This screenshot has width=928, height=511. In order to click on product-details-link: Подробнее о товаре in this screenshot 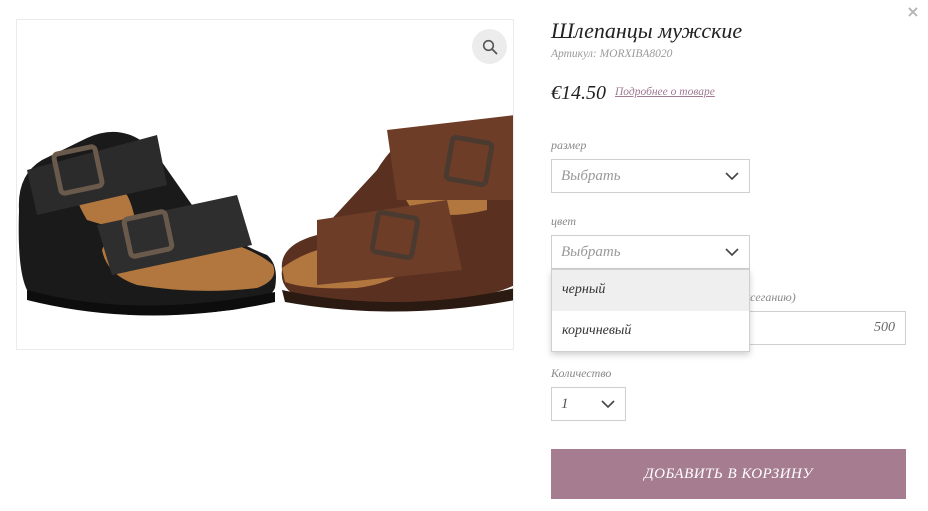, I will do `click(665, 92)`.